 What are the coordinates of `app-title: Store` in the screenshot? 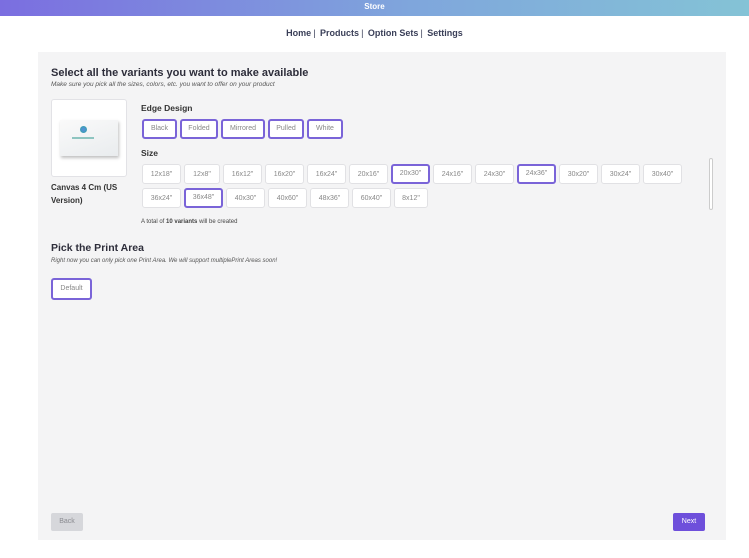 It's located at (374, 6).